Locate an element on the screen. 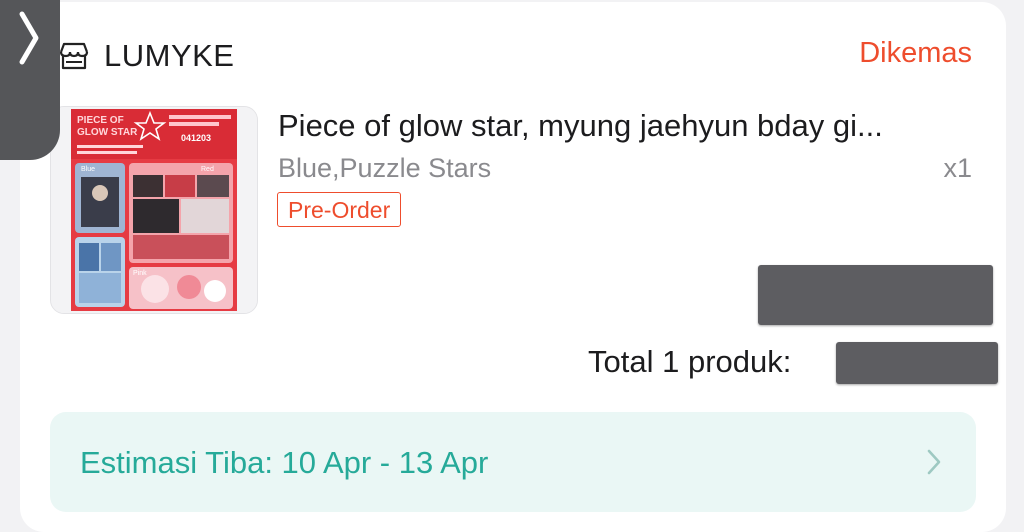 Image resolution: width=1024 pixels, height=532 pixels. product-variant: Blue,Puzzle Stars is located at coordinates (385, 168).